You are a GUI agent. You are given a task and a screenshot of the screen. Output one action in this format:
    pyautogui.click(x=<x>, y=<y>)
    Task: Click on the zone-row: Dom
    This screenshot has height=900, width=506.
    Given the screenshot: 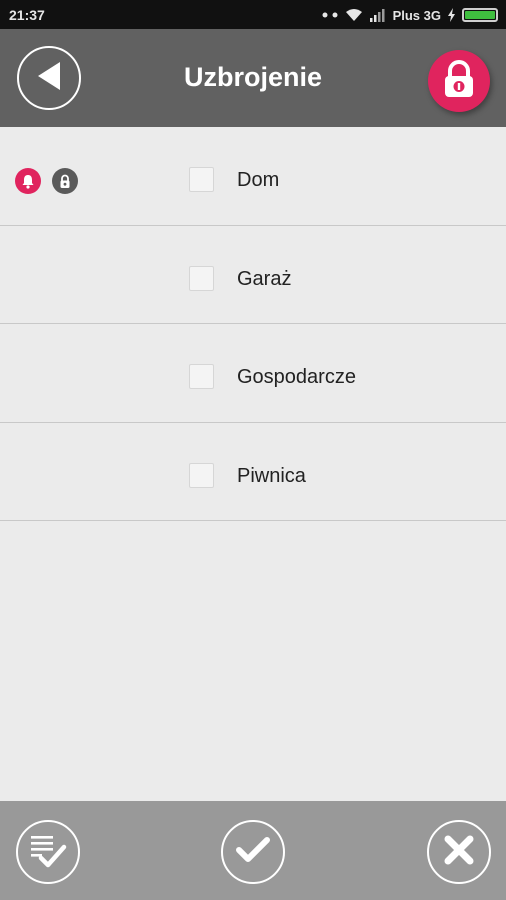 What is the action you would take?
    pyautogui.click(x=253, y=176)
    